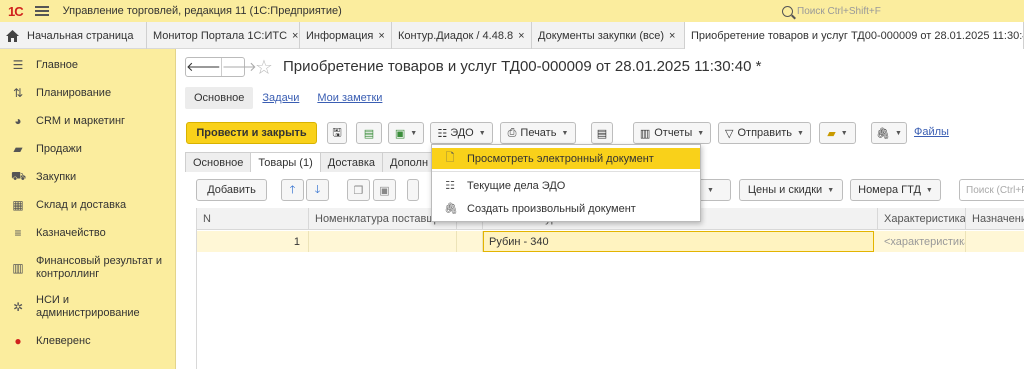 The height and width of the screenshot is (369, 1024). I want to click on reports-button: ▥ Отчеты ▼, so click(672, 133).